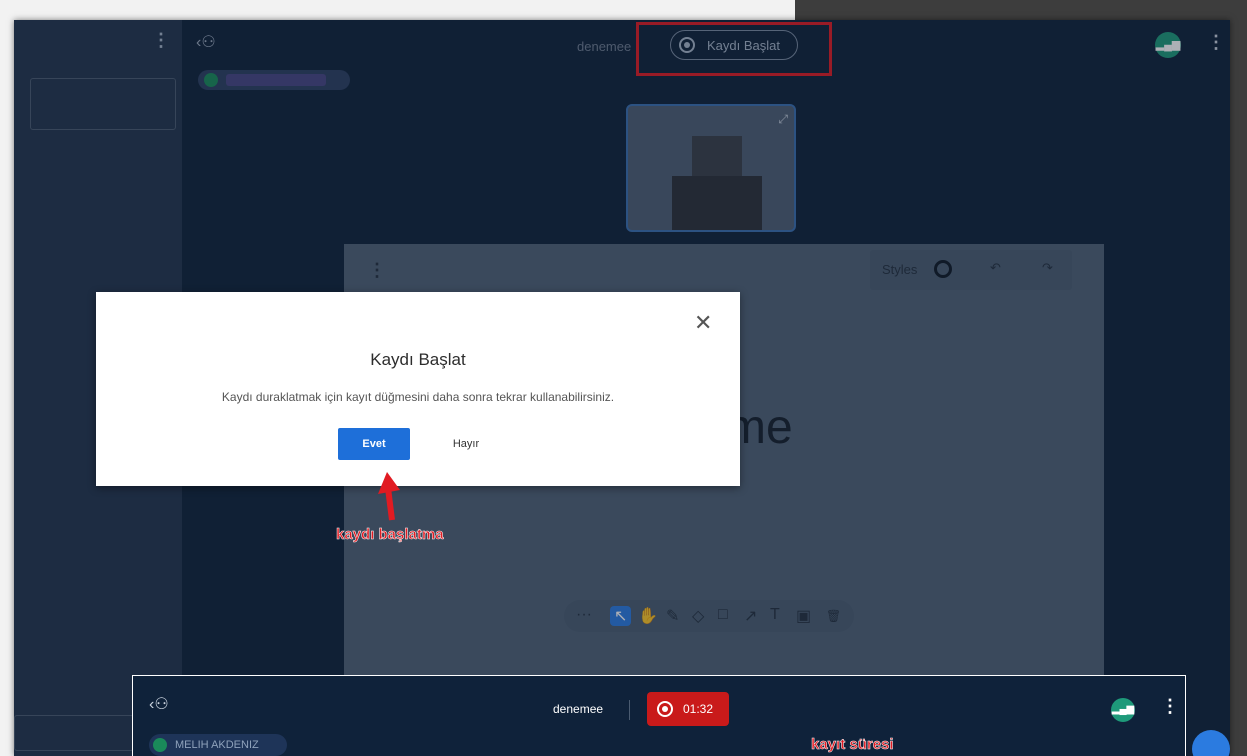 Image resolution: width=1247 pixels, height=756 pixels. What do you see at coordinates (629, 710) in the screenshot?
I see `divider` at bounding box center [629, 710].